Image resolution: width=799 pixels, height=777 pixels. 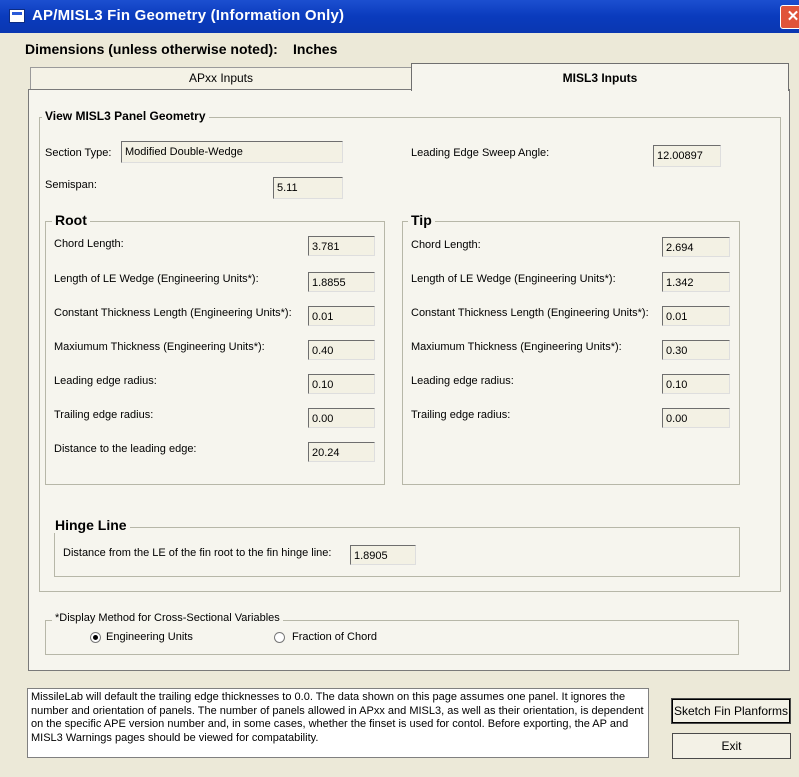 I want to click on root-chord-length-field: 3.781, so click(x=341, y=246).